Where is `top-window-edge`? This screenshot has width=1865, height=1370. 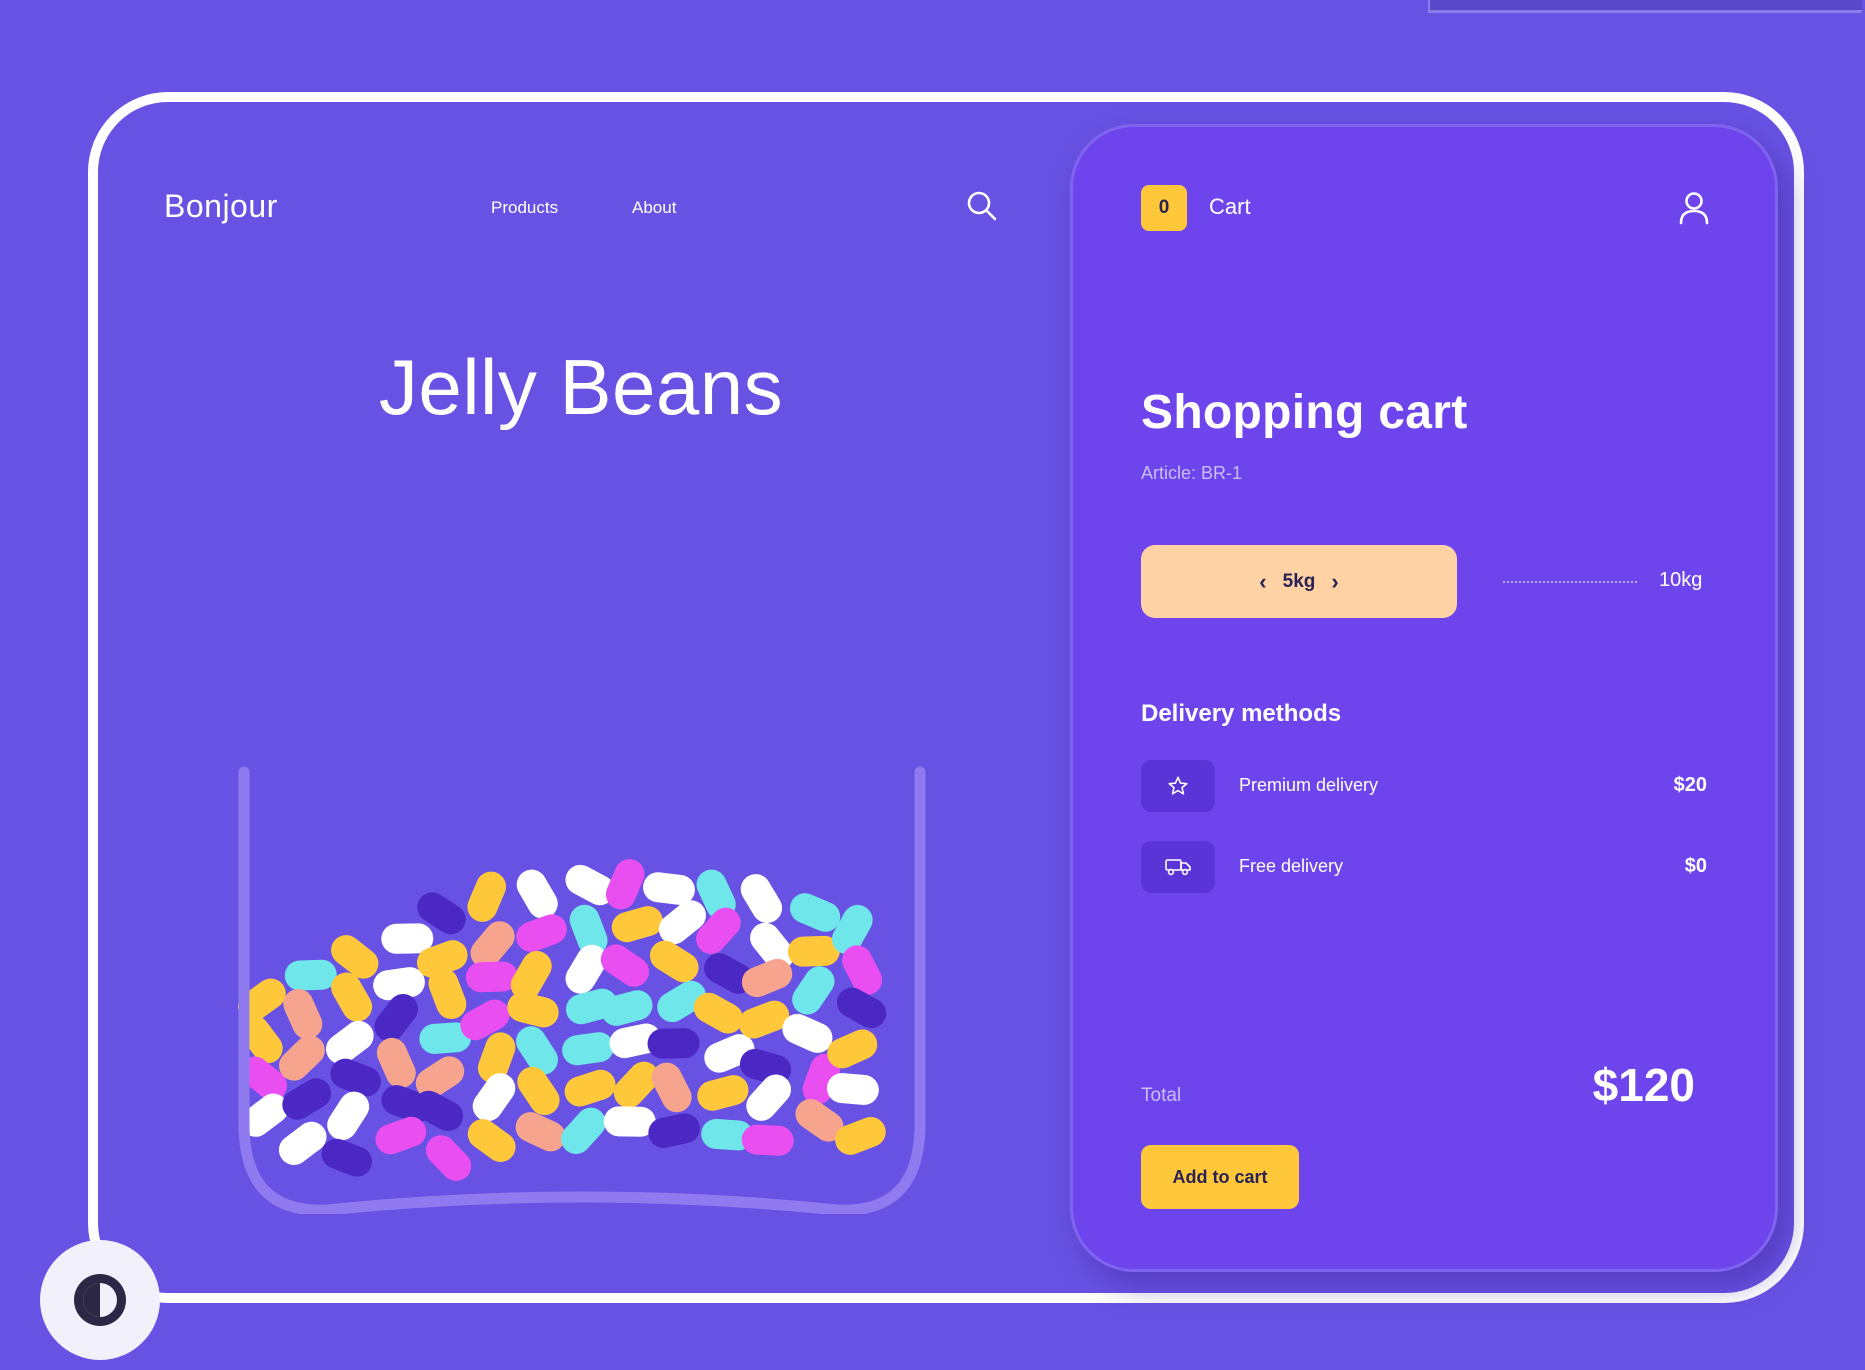 top-window-edge is located at coordinates (1645, 6).